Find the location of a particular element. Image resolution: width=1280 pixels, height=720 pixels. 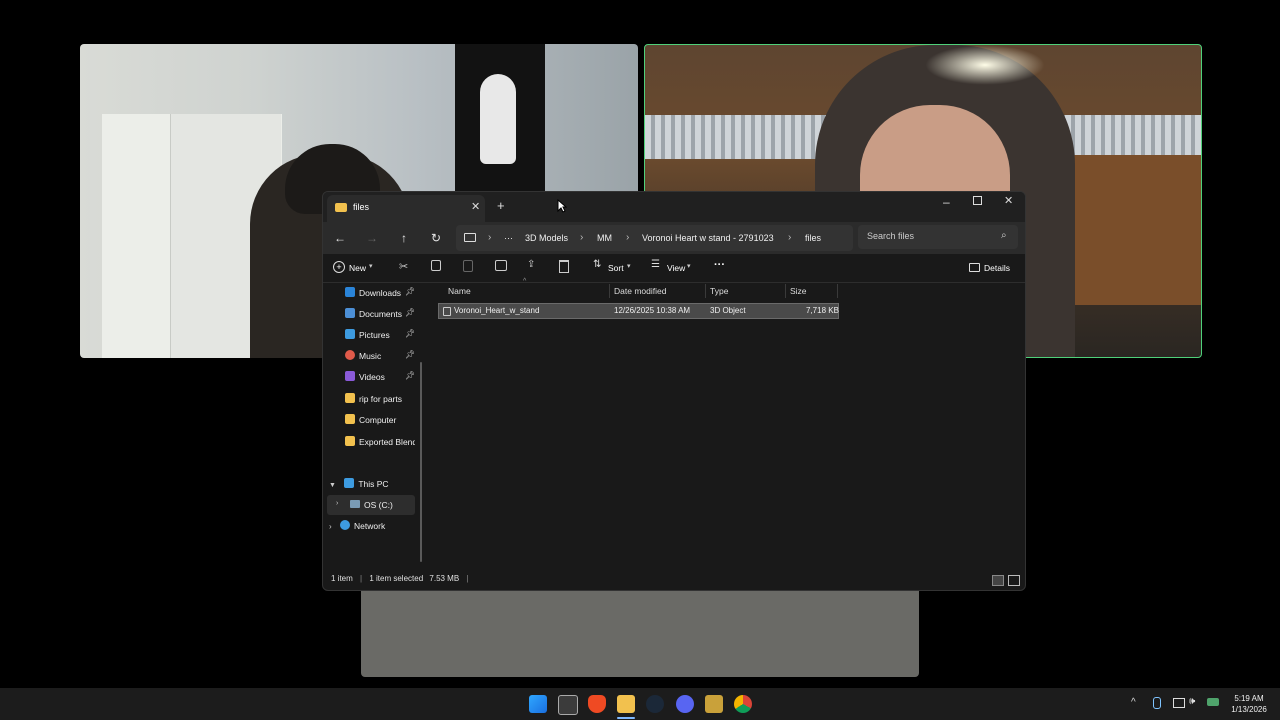

sidebar-item-videos: Videos is located at coordinates (365, 377).